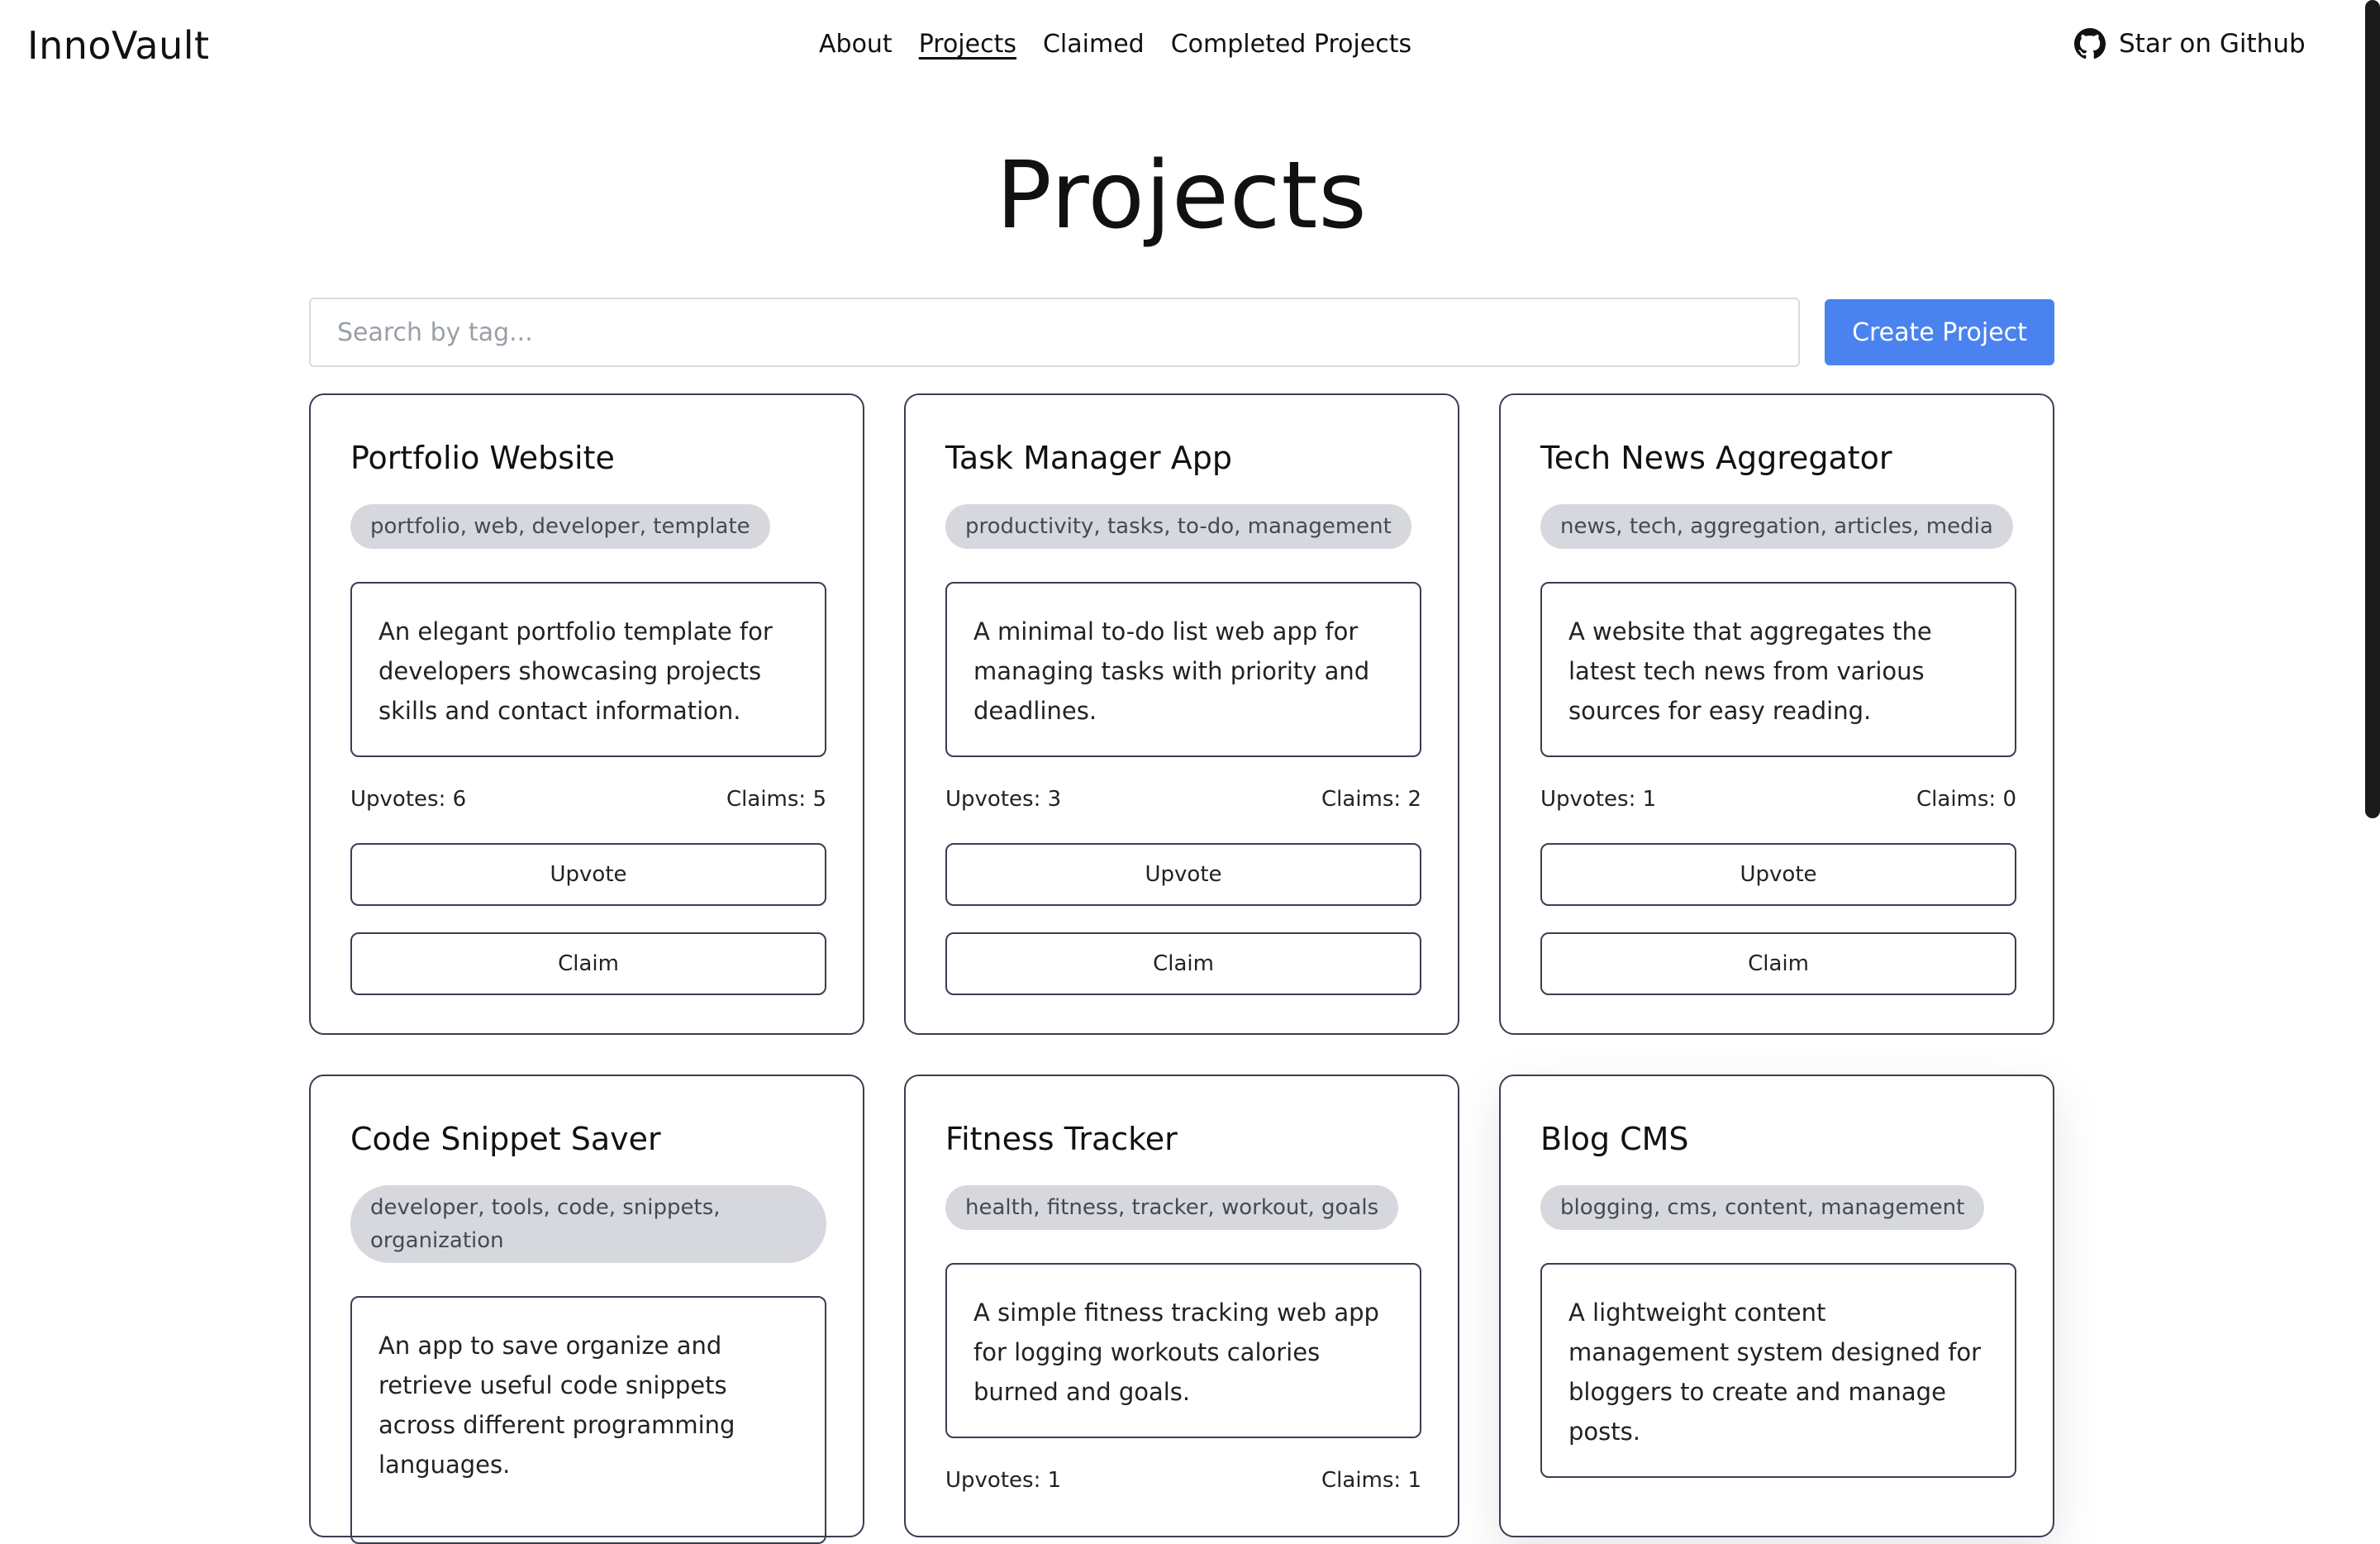 The height and width of the screenshot is (1544, 2380). Describe the element at coordinates (1716, 458) in the screenshot. I see `project-title: Tech News Aggregator` at that location.